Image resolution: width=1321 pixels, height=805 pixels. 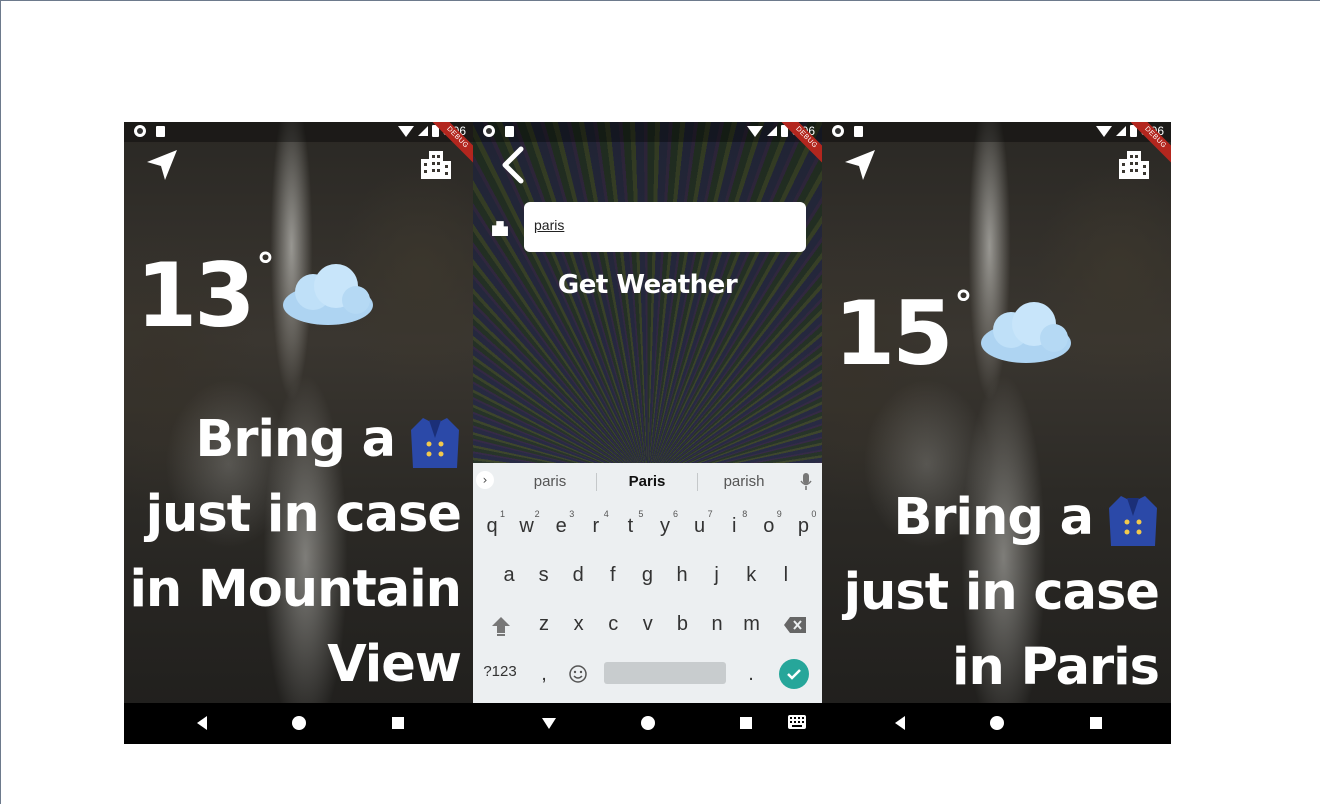 What do you see at coordinates (257, 295) in the screenshot?
I see `temperature-display: 13 °` at bounding box center [257, 295].